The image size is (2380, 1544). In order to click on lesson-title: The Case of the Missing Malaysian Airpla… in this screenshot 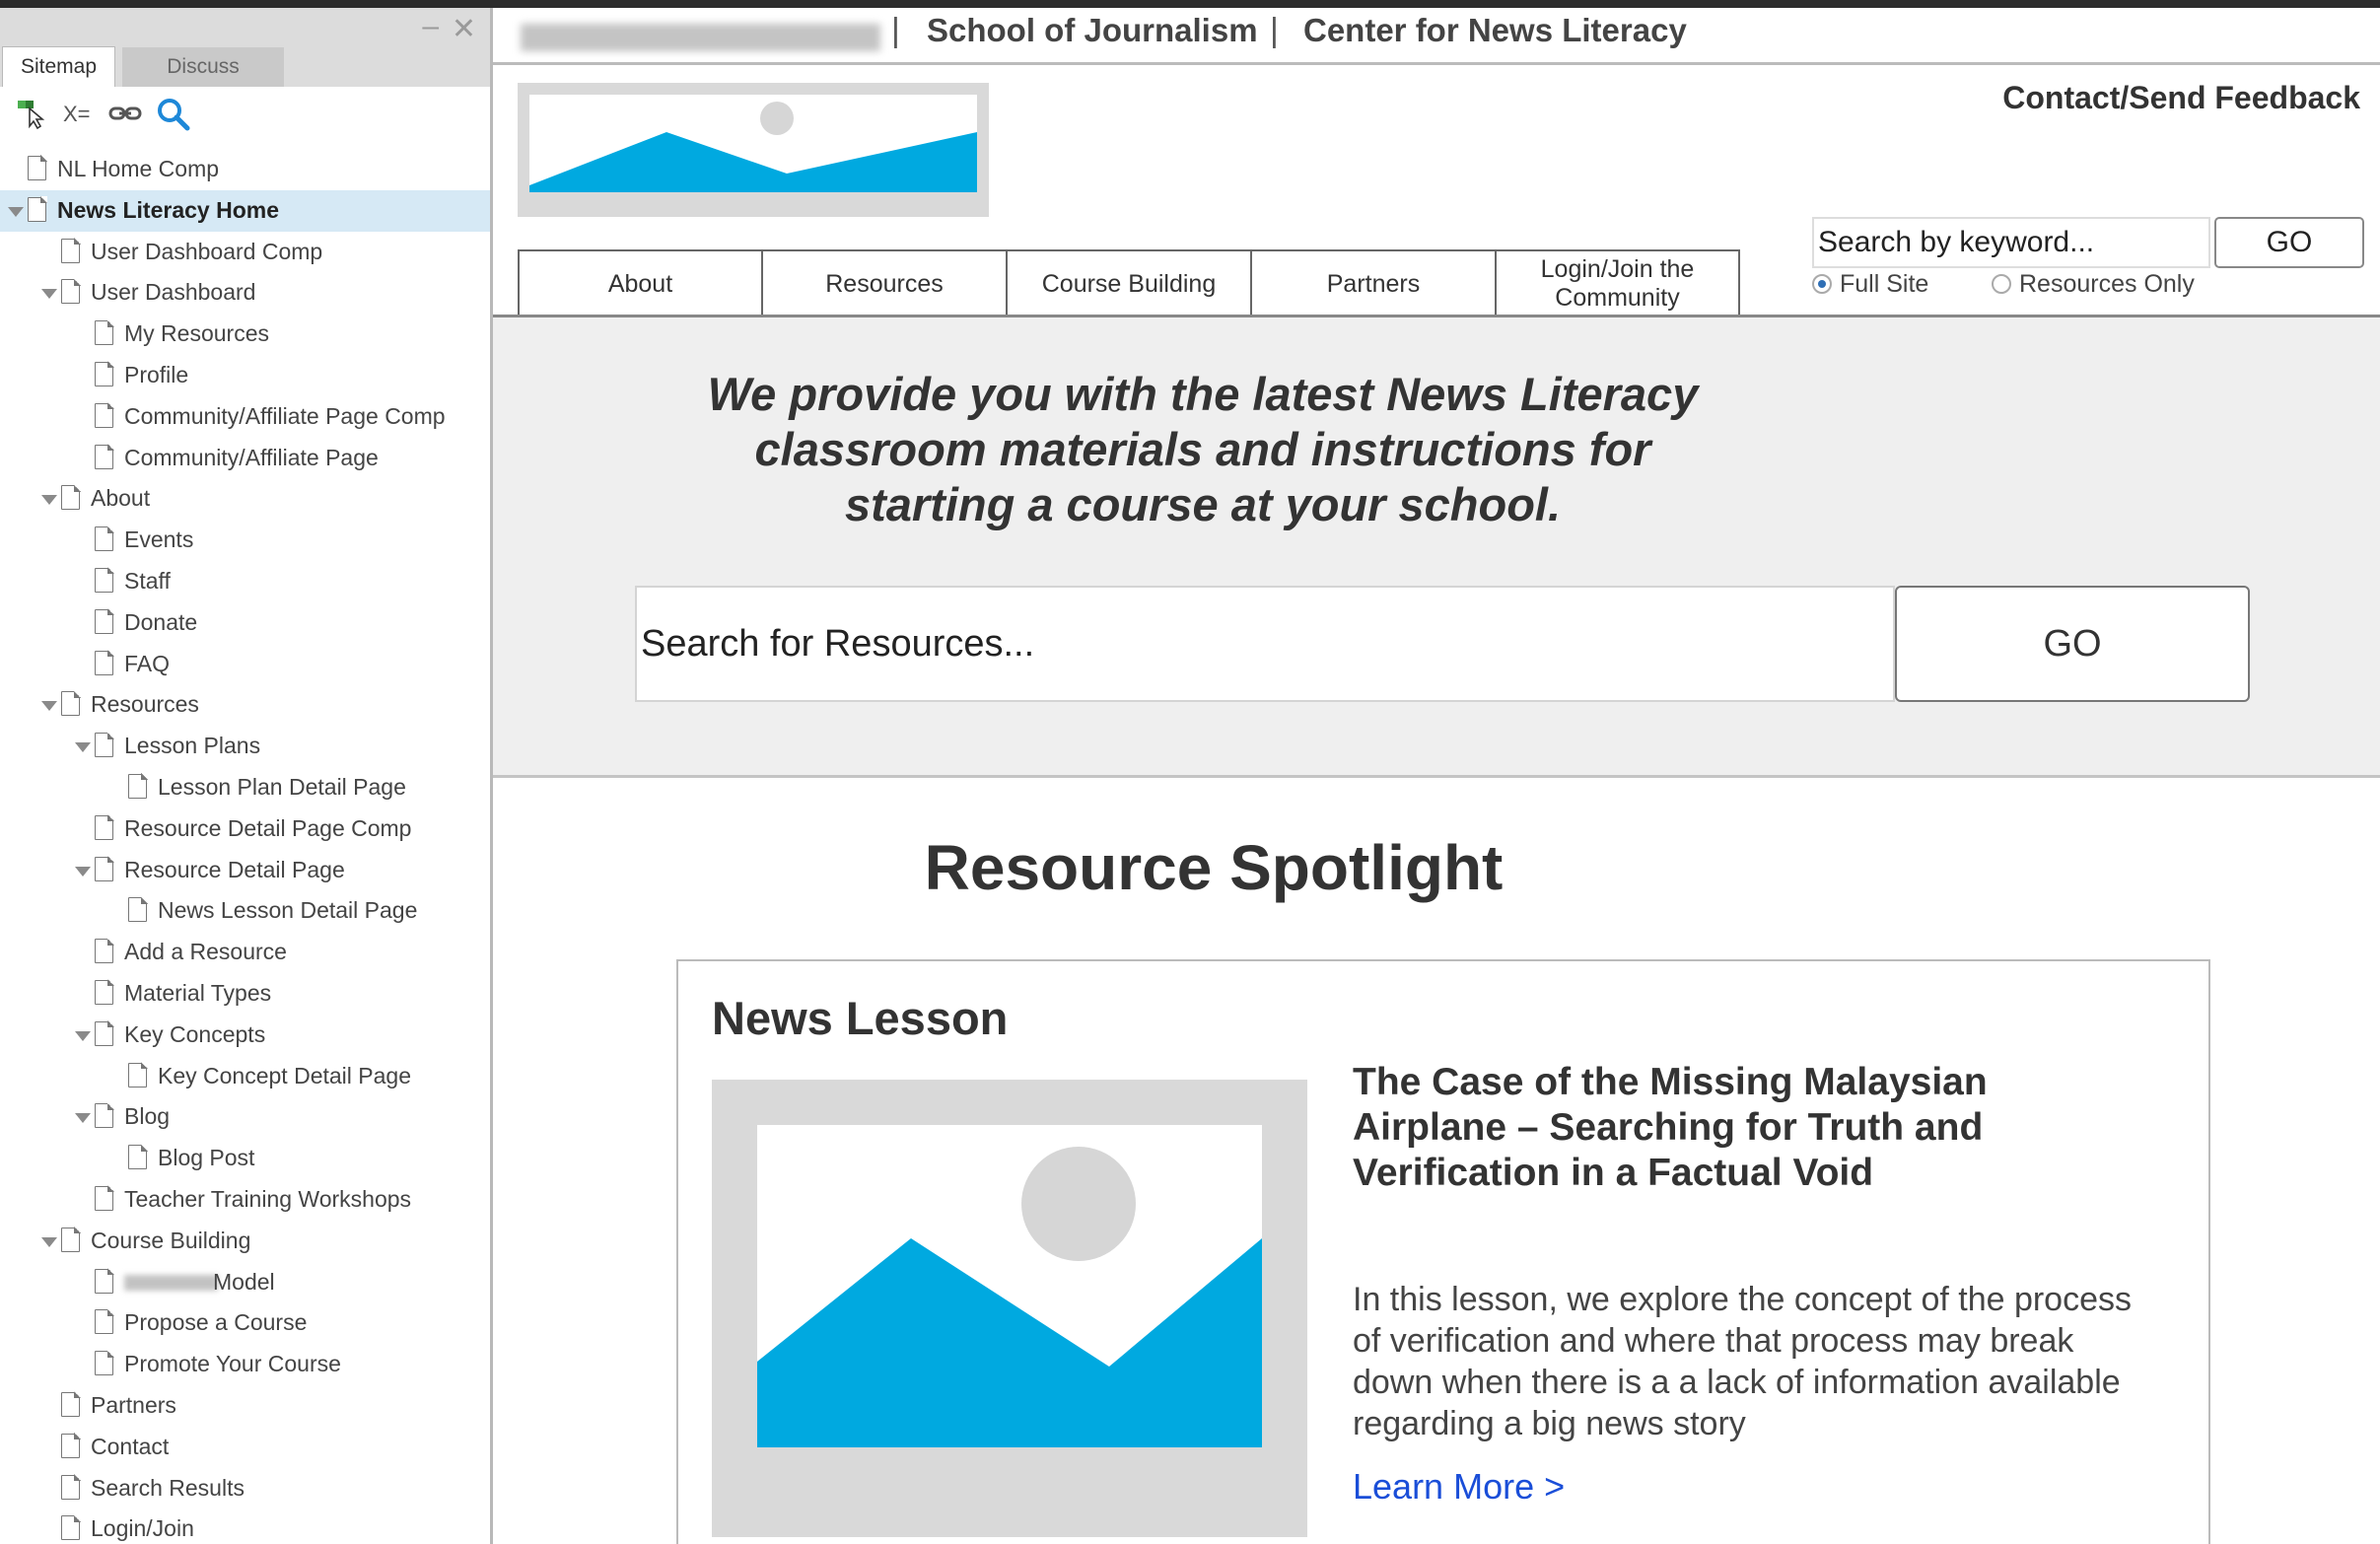, I will do `click(1717, 1128)`.